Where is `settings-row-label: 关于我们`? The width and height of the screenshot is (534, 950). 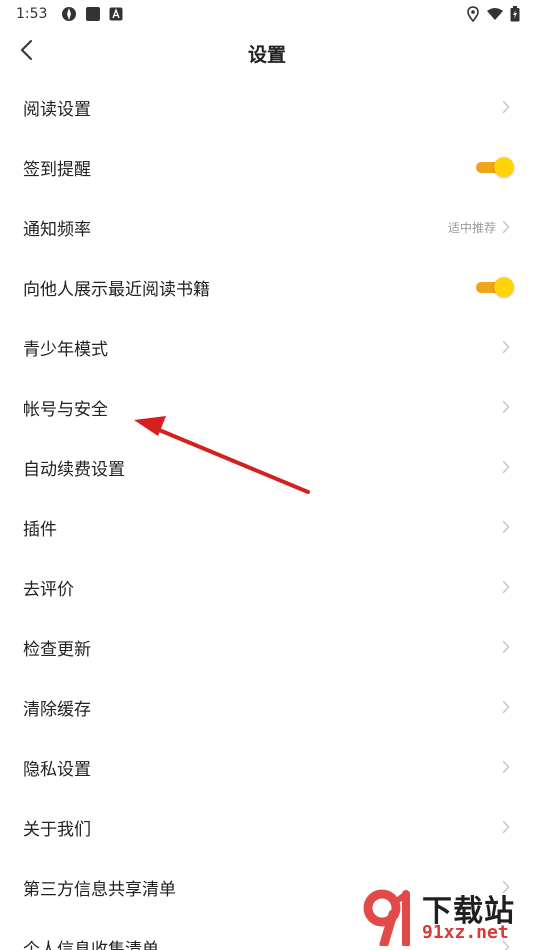
settings-row-label: 关于我们 is located at coordinates (57, 829).